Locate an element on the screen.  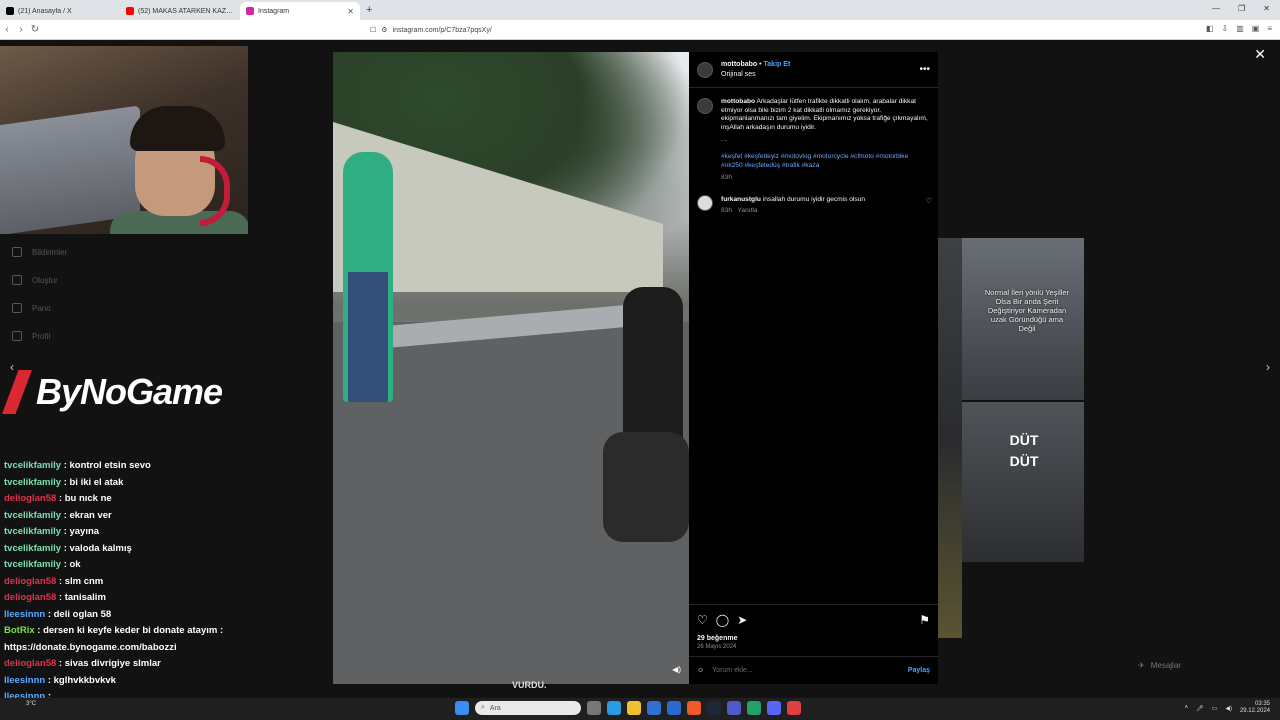
tab-youtube: (52) MAKAS ATARKEN KAZA! Türkiye is located at coordinates (180, 11).